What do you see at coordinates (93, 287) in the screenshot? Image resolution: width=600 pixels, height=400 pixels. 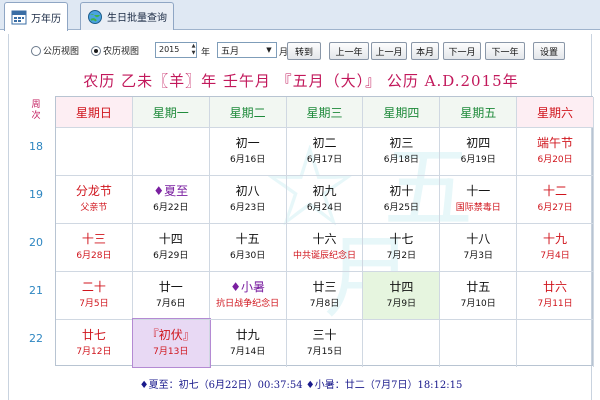 I see `lunar-date: 二十` at bounding box center [93, 287].